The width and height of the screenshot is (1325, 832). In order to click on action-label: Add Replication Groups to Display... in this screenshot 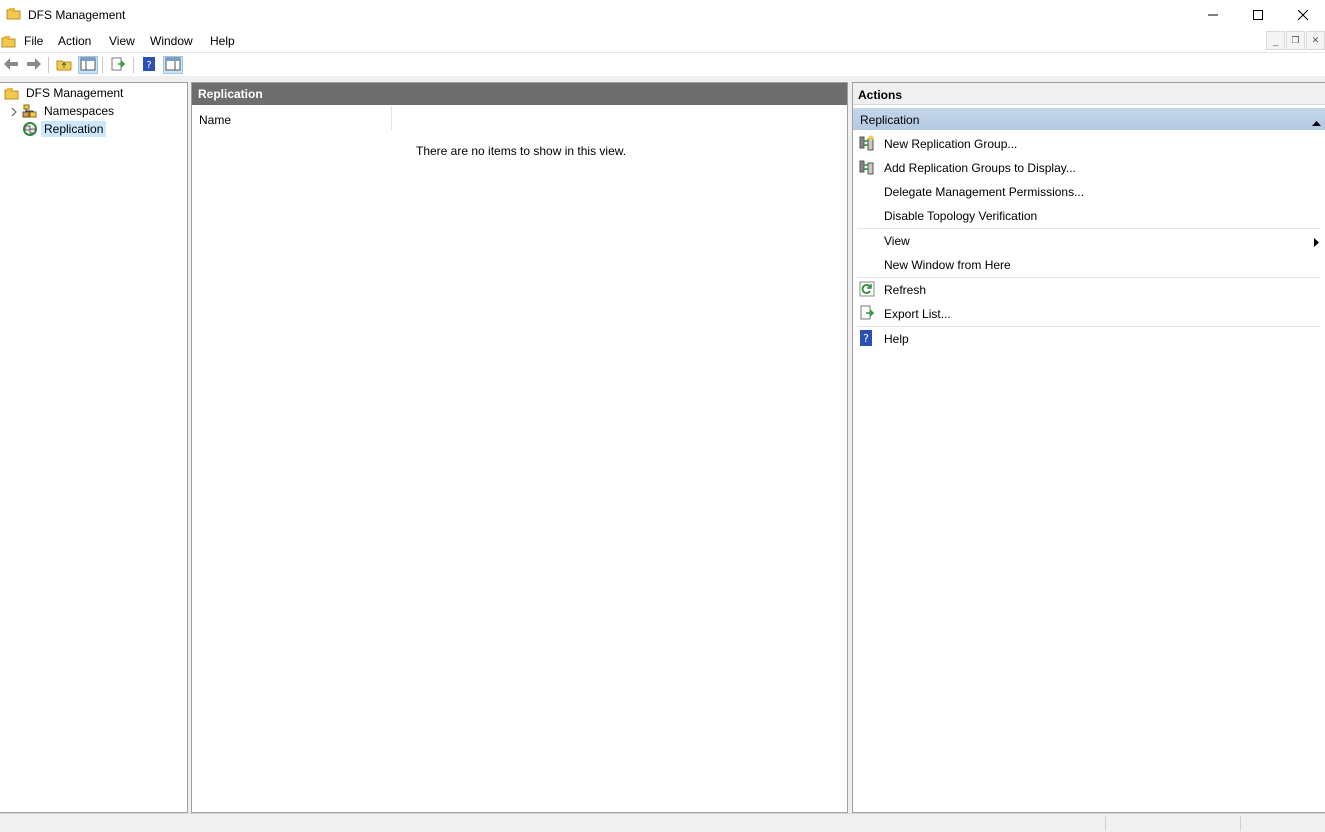, I will do `click(980, 168)`.